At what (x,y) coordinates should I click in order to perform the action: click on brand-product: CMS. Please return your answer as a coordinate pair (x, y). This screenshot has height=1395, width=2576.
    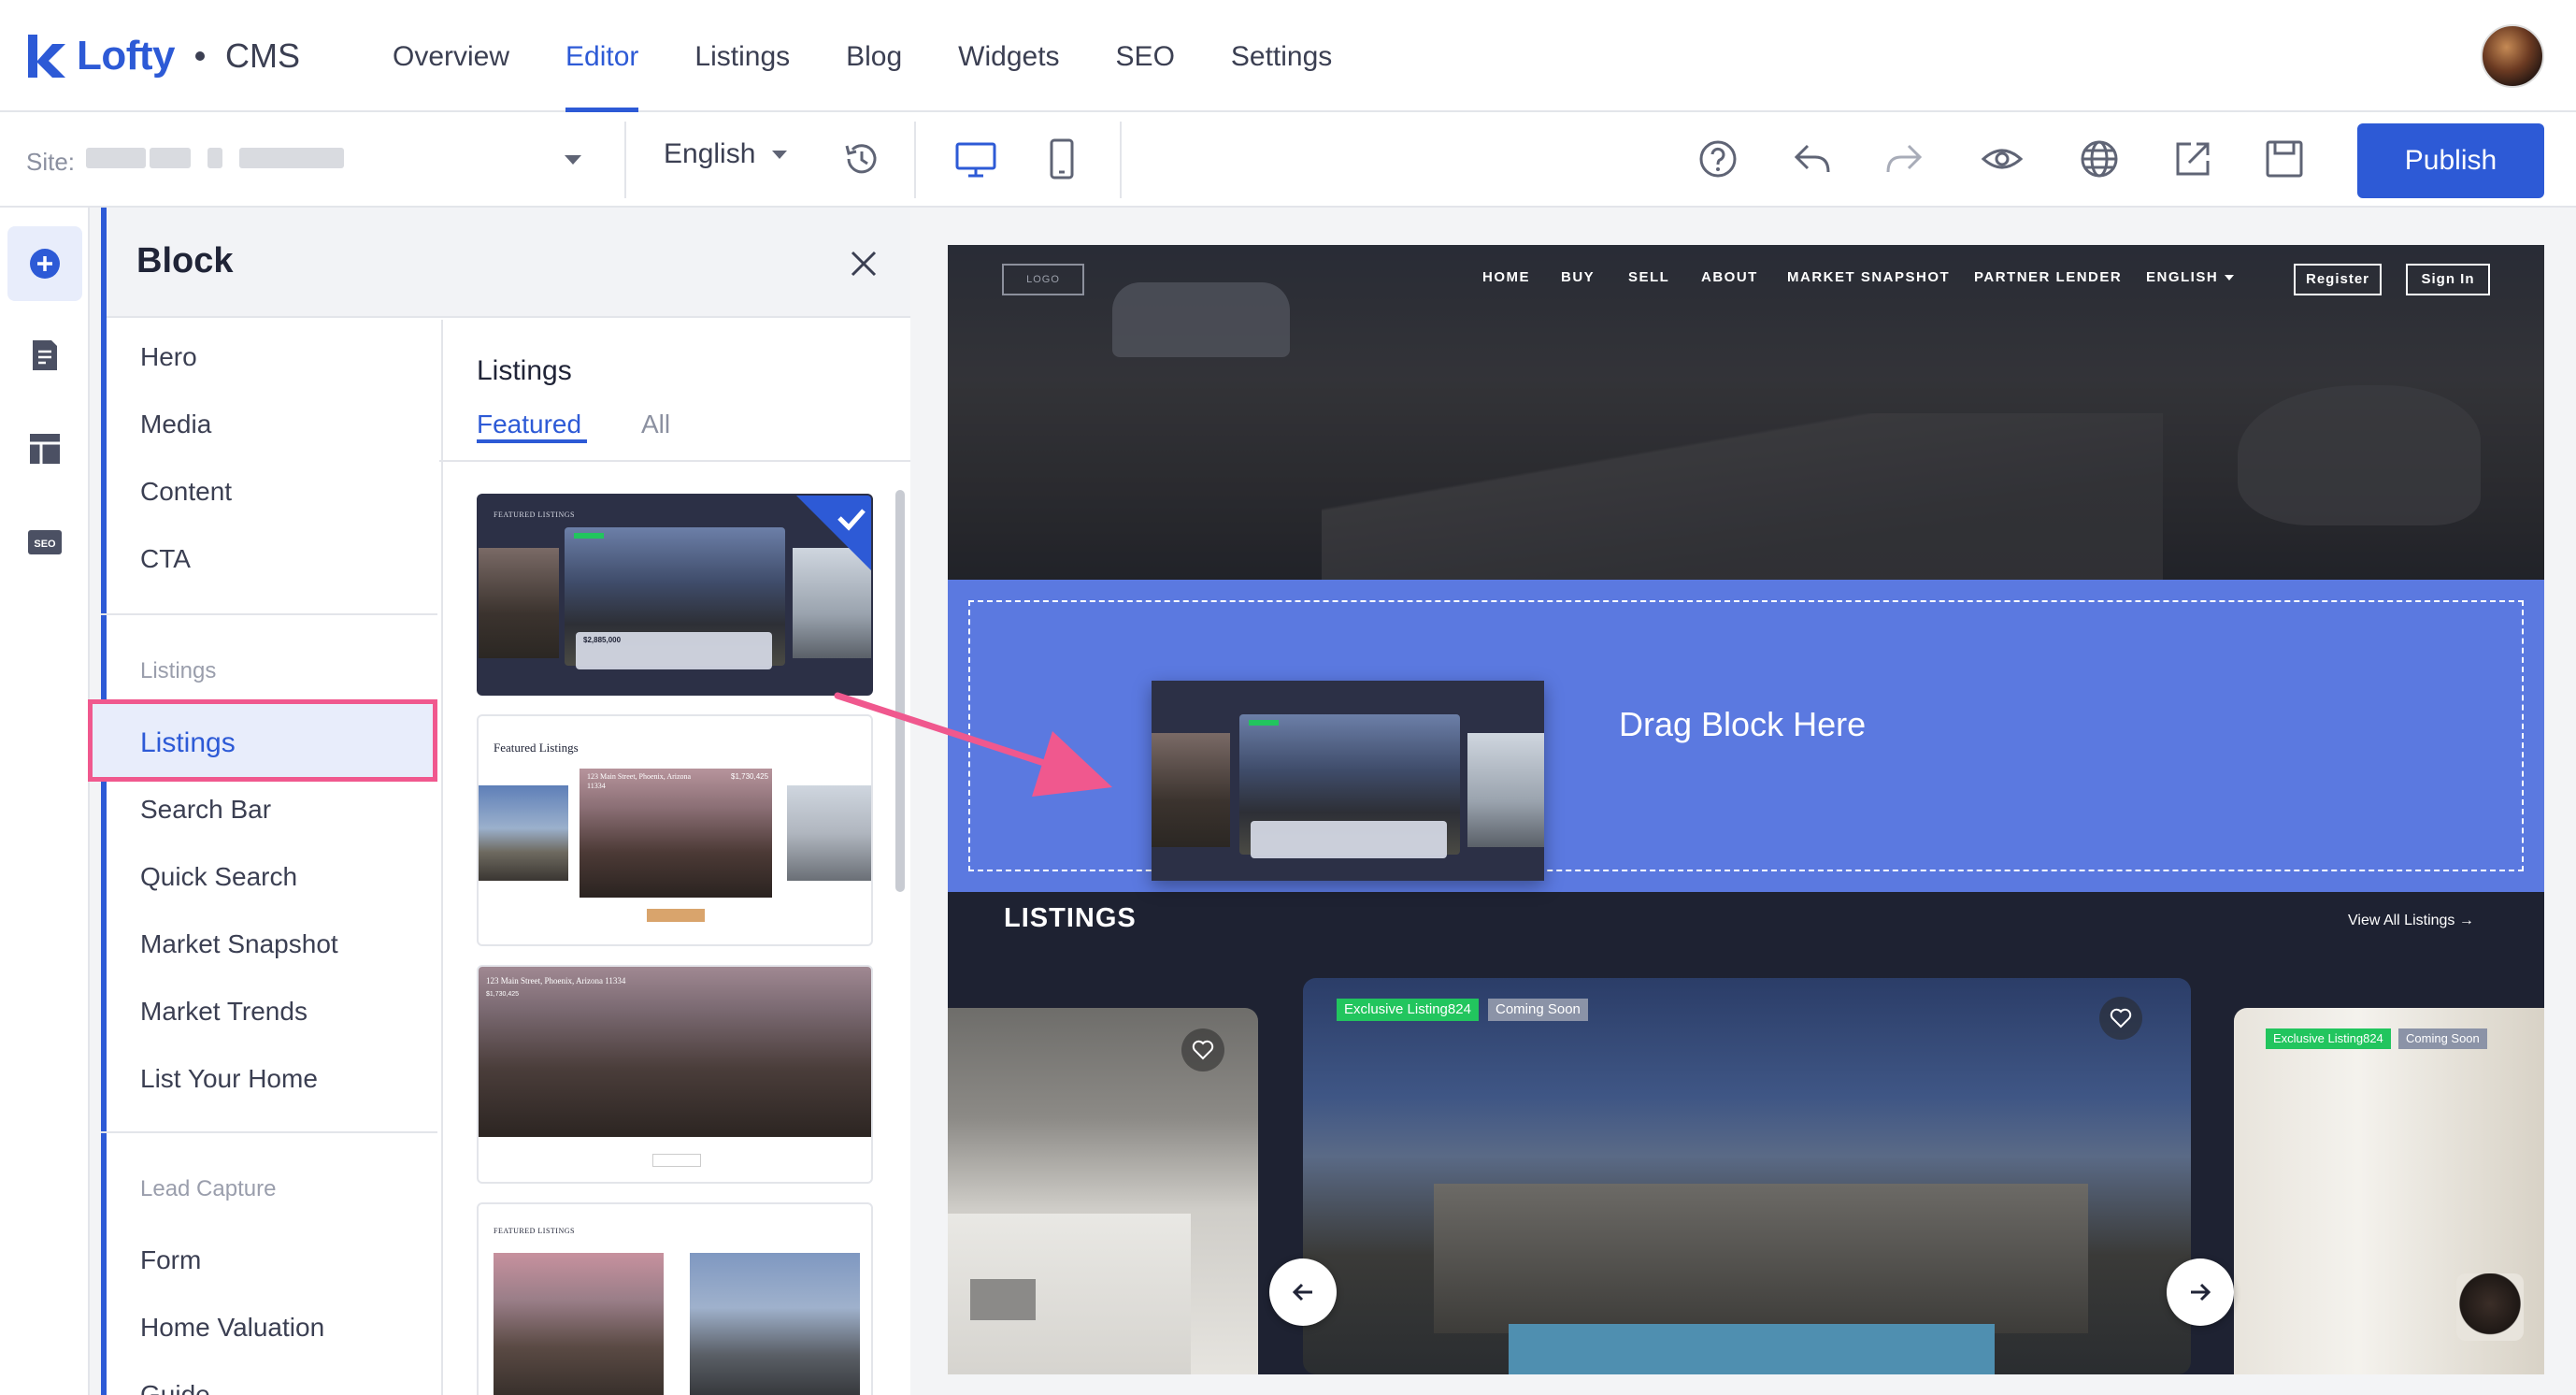
    Looking at the image, I should click on (263, 55).